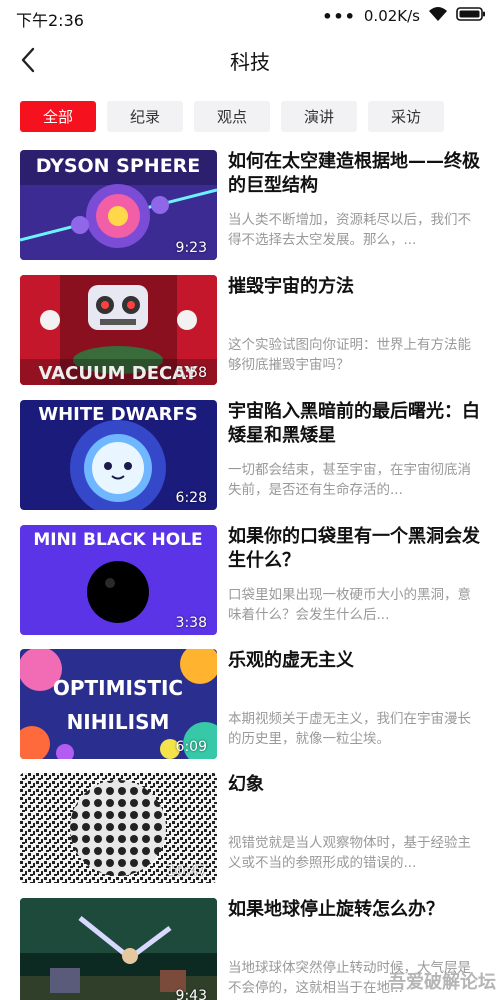 This screenshot has height=1000, width=500. What do you see at coordinates (118, 205) in the screenshot?
I see `video-thumbnail: DYSON SPHERE 9:23` at bounding box center [118, 205].